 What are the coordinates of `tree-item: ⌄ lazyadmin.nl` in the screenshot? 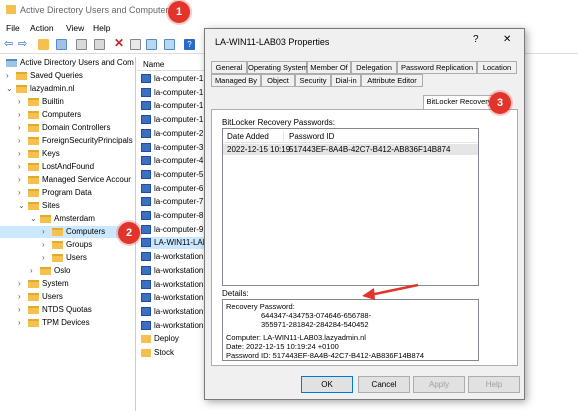 It's located at (67, 89).